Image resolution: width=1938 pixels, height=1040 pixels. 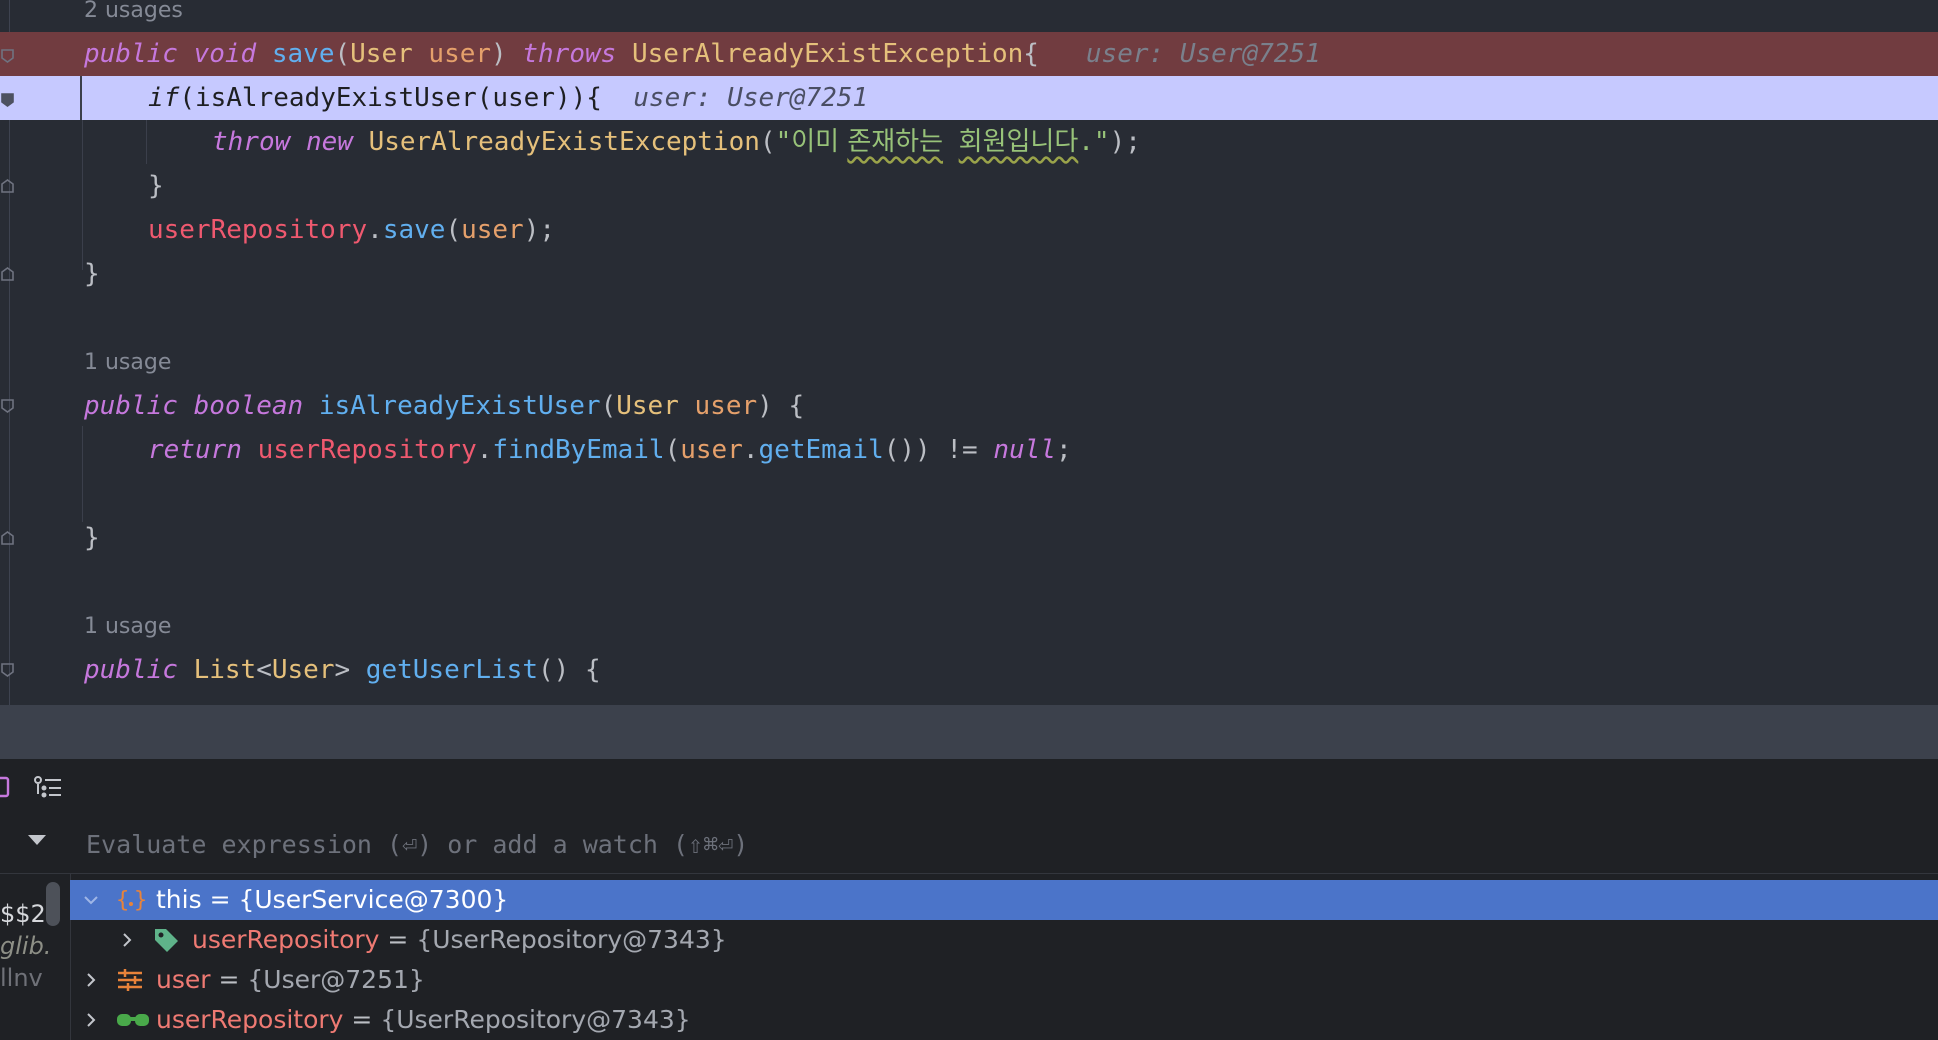 What do you see at coordinates (164, 98) in the screenshot?
I see `keyword: if` at bounding box center [164, 98].